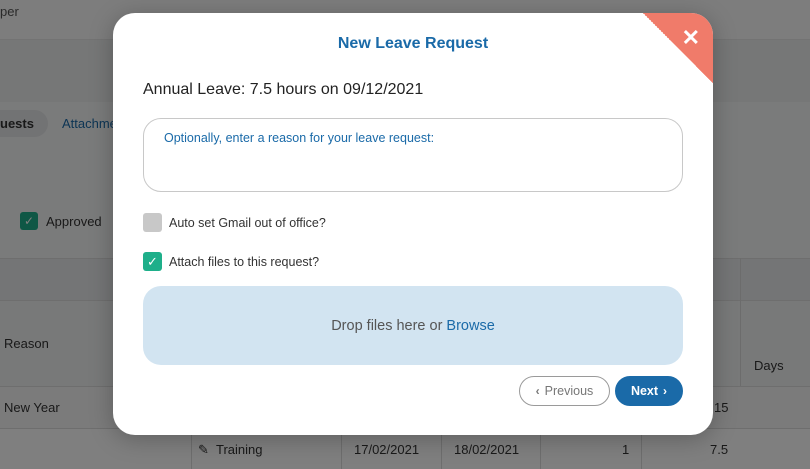 Image resolution: width=810 pixels, height=469 pixels. What do you see at coordinates (690, 37) in the screenshot?
I see `close-icon: ✕` at bounding box center [690, 37].